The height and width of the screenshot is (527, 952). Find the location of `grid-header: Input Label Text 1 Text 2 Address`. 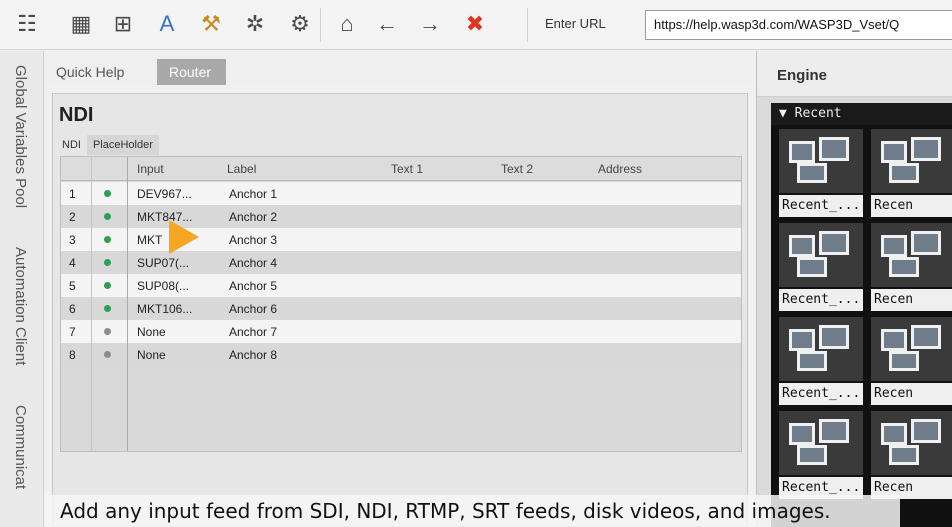

grid-header: Input Label Text 1 Text 2 Address is located at coordinates (401, 169).